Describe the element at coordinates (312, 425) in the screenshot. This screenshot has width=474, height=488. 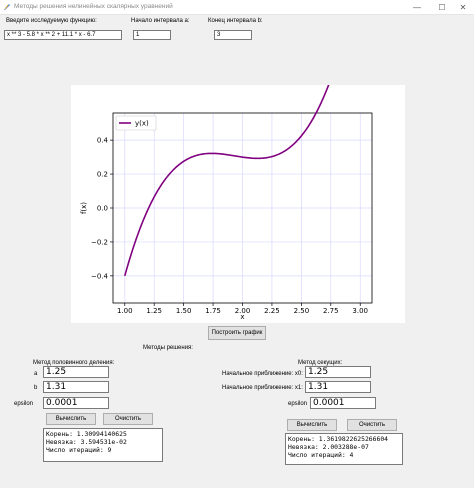
I see `secant-compute-button: Вычислить` at that location.